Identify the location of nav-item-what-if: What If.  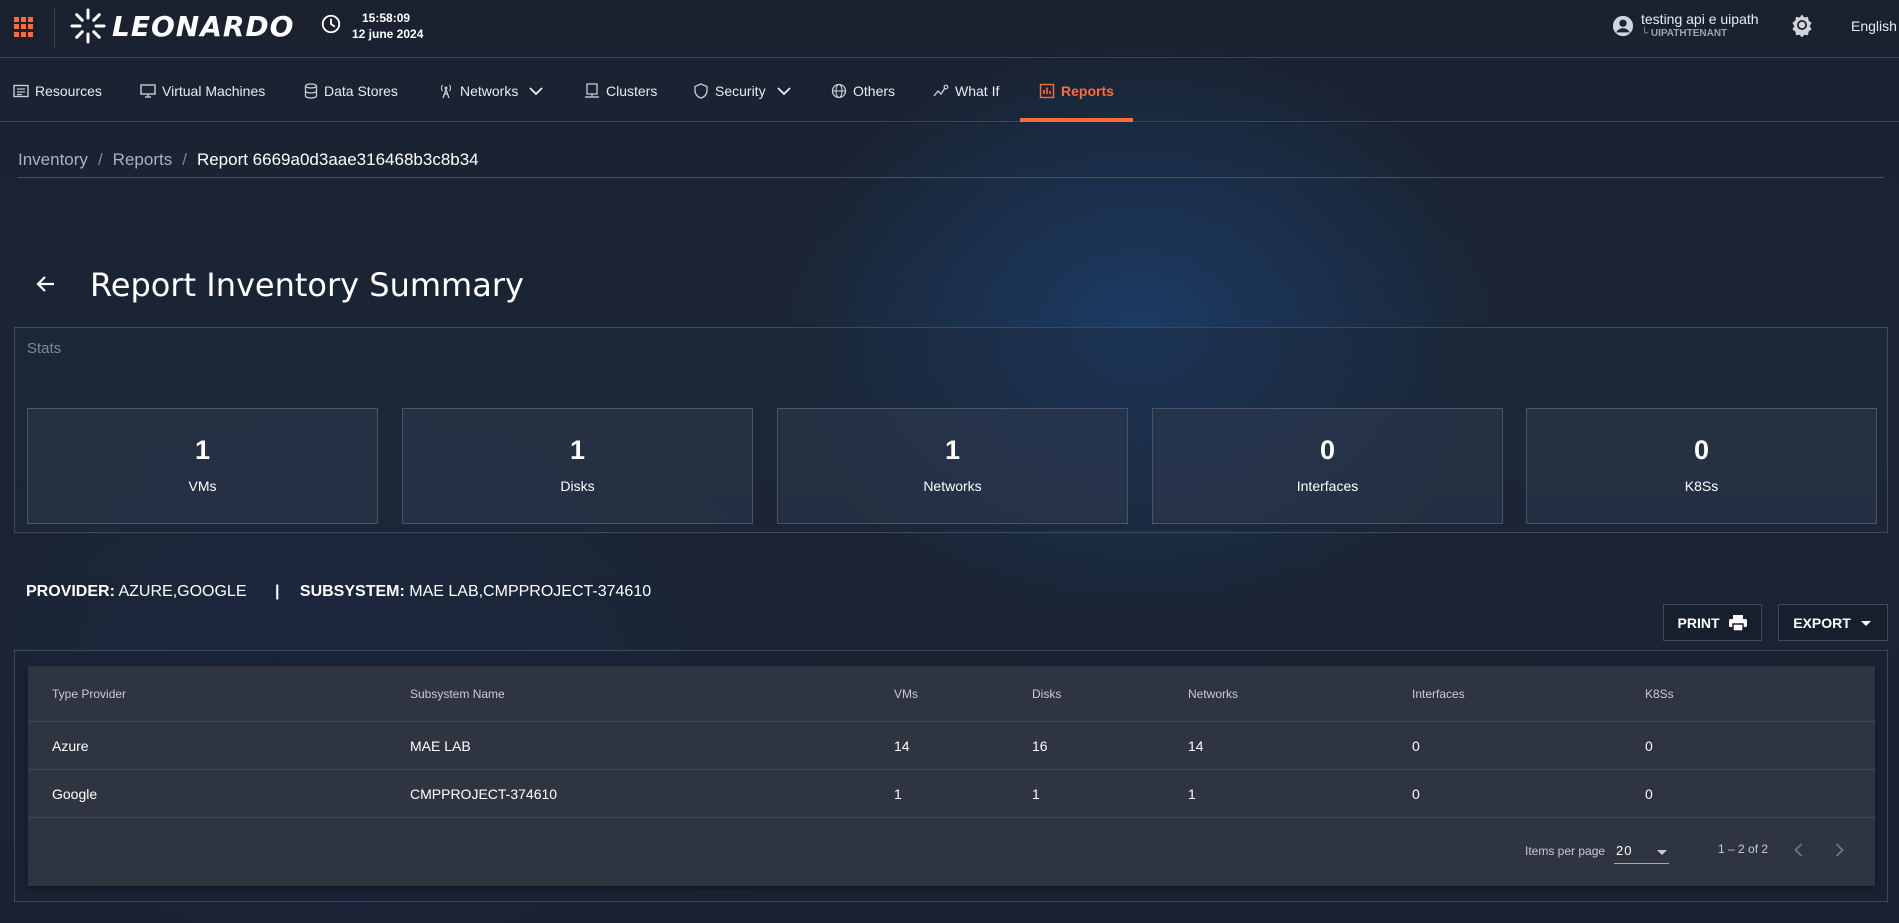
(966, 90).